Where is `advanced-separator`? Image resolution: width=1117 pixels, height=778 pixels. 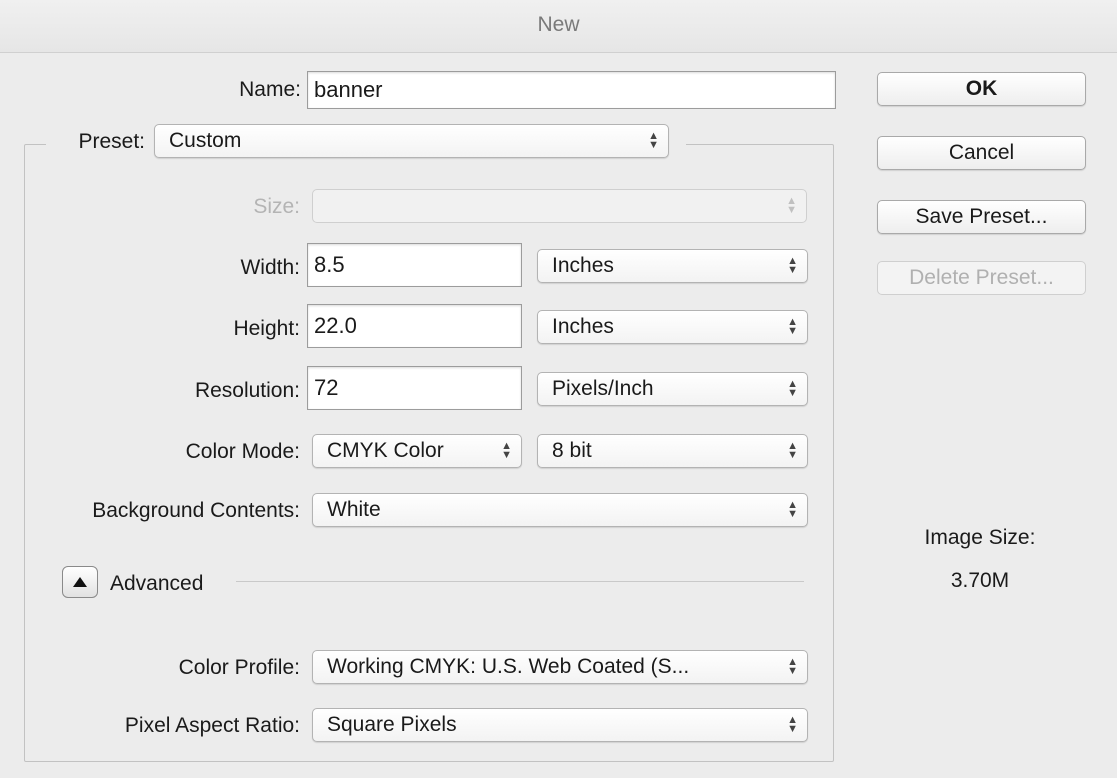 advanced-separator is located at coordinates (520, 581).